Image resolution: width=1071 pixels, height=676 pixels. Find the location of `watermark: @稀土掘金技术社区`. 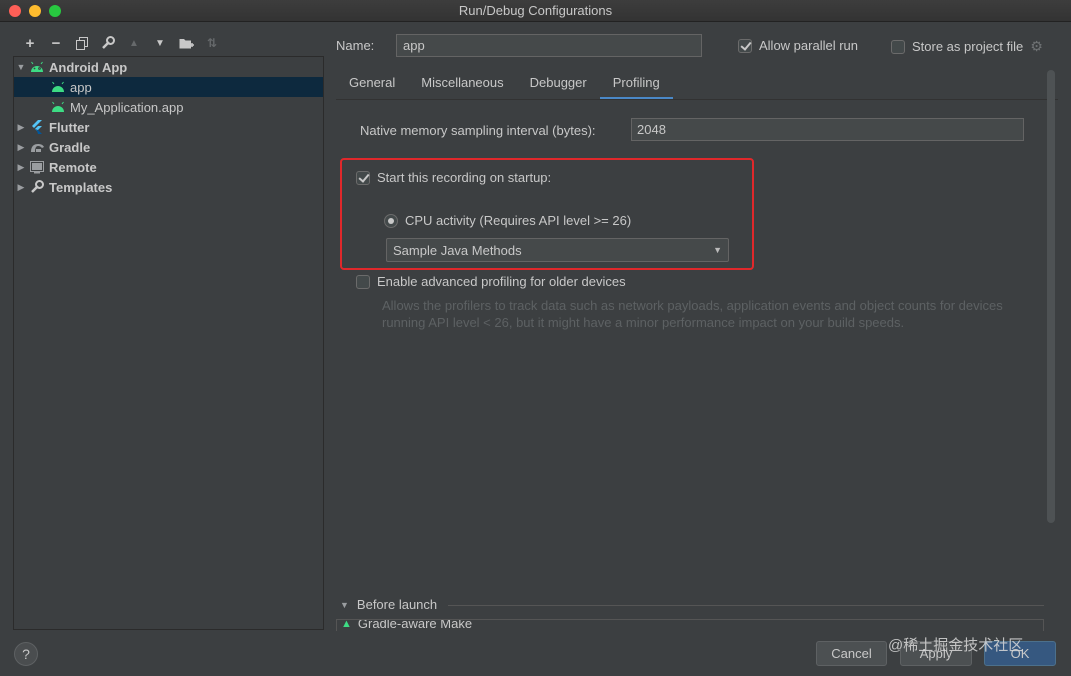

watermark: @稀土掘金技术社区 is located at coordinates (956, 645).